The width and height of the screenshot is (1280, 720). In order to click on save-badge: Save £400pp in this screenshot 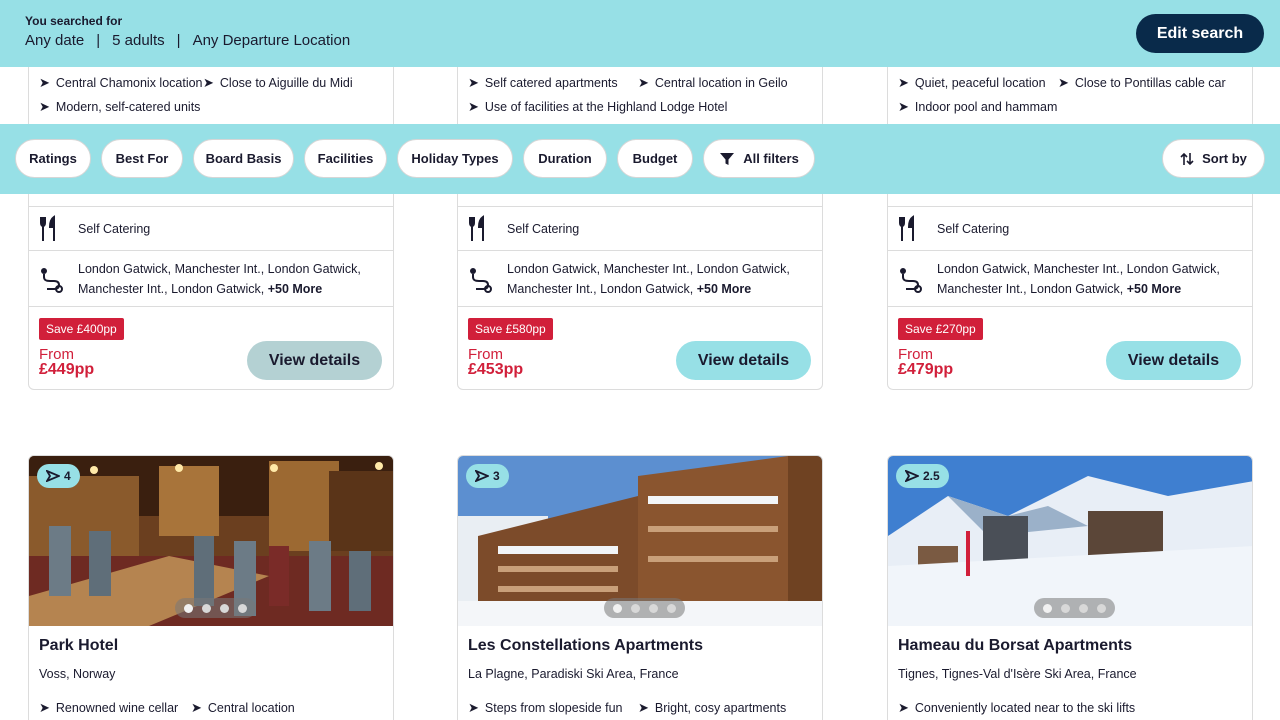, I will do `click(81, 329)`.